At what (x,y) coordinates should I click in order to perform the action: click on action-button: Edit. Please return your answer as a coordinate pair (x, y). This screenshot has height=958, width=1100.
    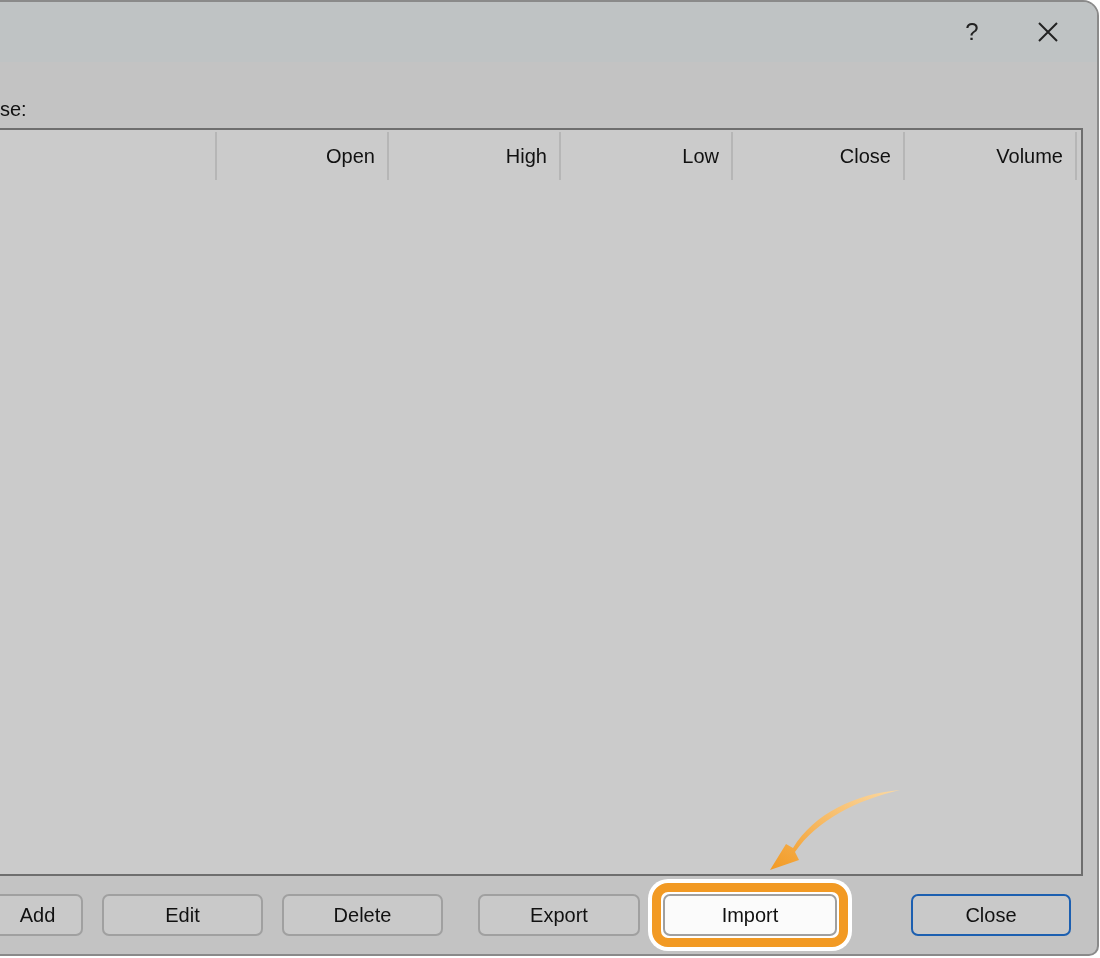
    Looking at the image, I should click on (182, 915).